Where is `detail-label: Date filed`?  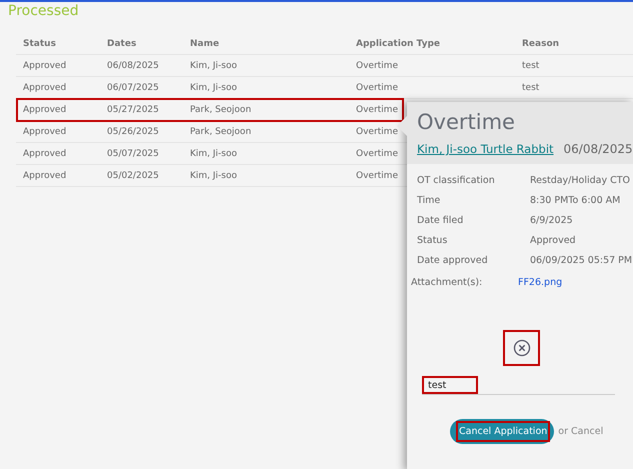 detail-label: Date filed is located at coordinates (440, 220).